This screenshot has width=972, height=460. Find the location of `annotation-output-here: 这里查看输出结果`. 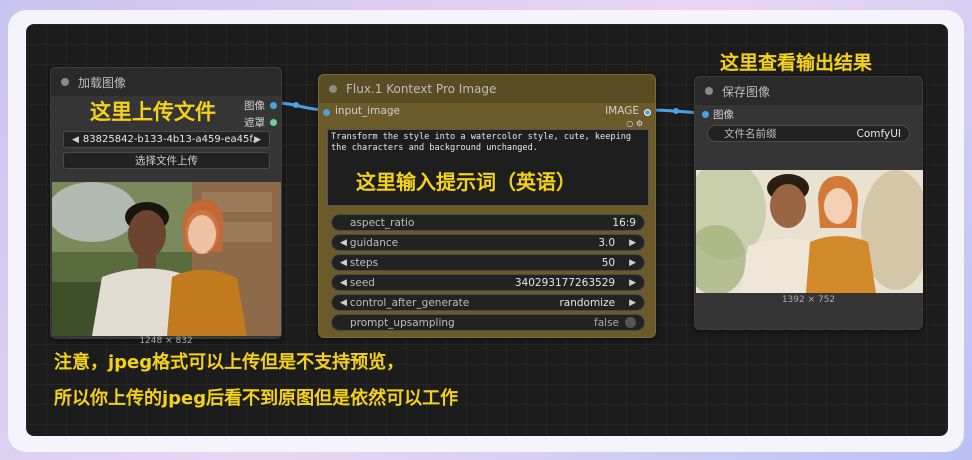

annotation-output-here: 这里查看输出结果 is located at coordinates (796, 63).